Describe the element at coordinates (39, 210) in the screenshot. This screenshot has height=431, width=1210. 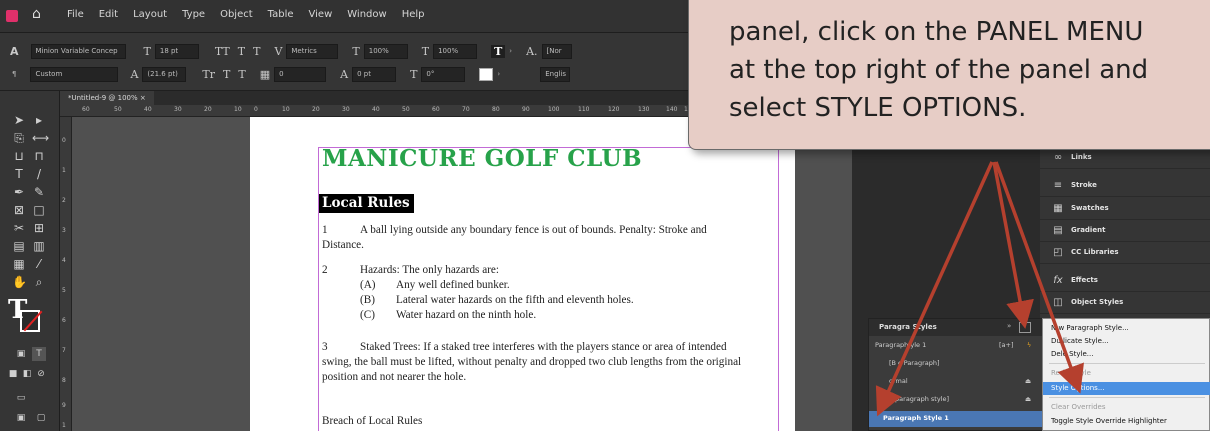
I see `rectangle-tool-icon: □` at that location.